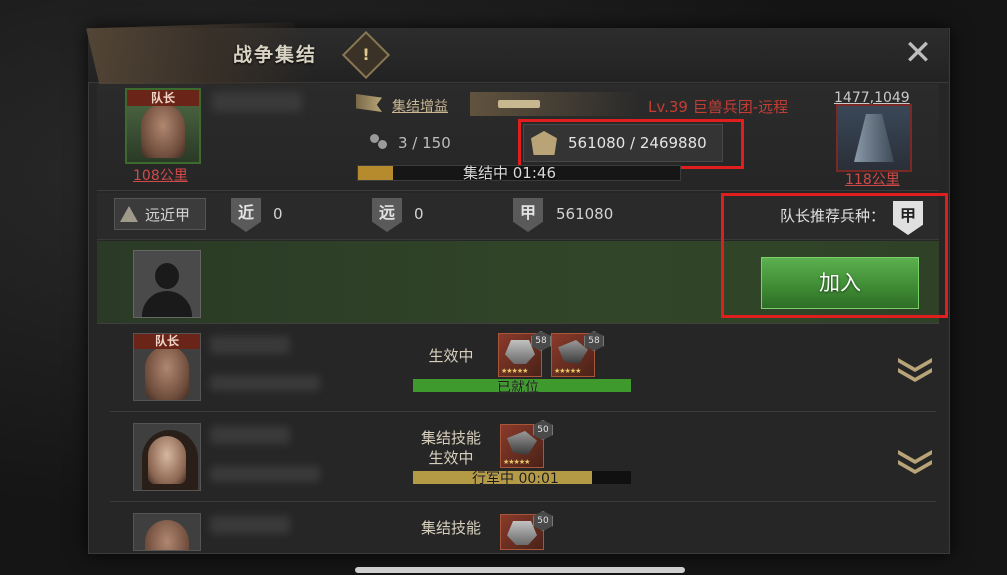  What do you see at coordinates (167, 367) in the screenshot?
I see `member-avatar: 队长` at bounding box center [167, 367].